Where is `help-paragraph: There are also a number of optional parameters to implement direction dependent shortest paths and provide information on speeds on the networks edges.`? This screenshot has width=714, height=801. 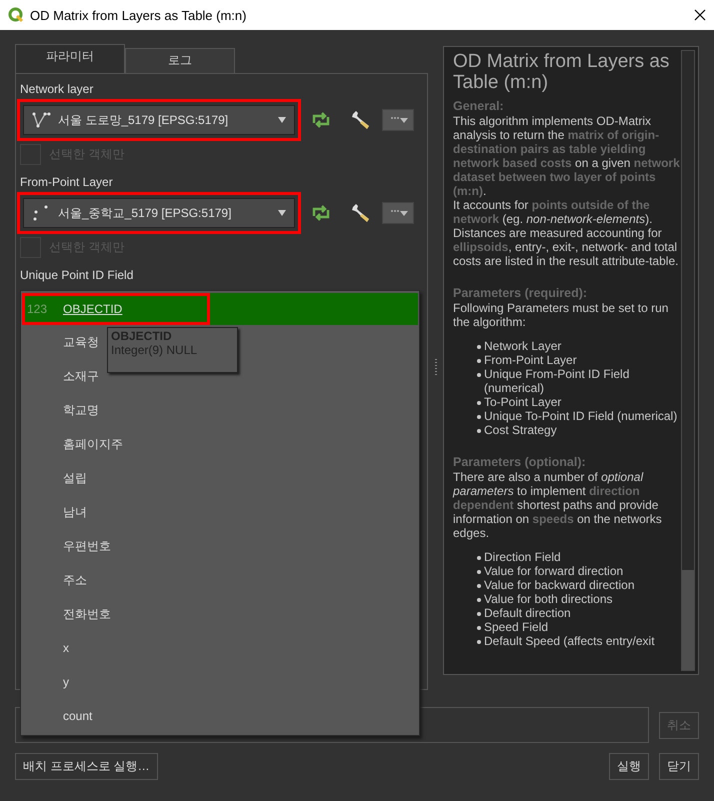 help-paragraph: There are also a number of optional parameters to implement direction dependent shortest paths and provide information on speeds on the networks edges. is located at coordinates (558, 505).